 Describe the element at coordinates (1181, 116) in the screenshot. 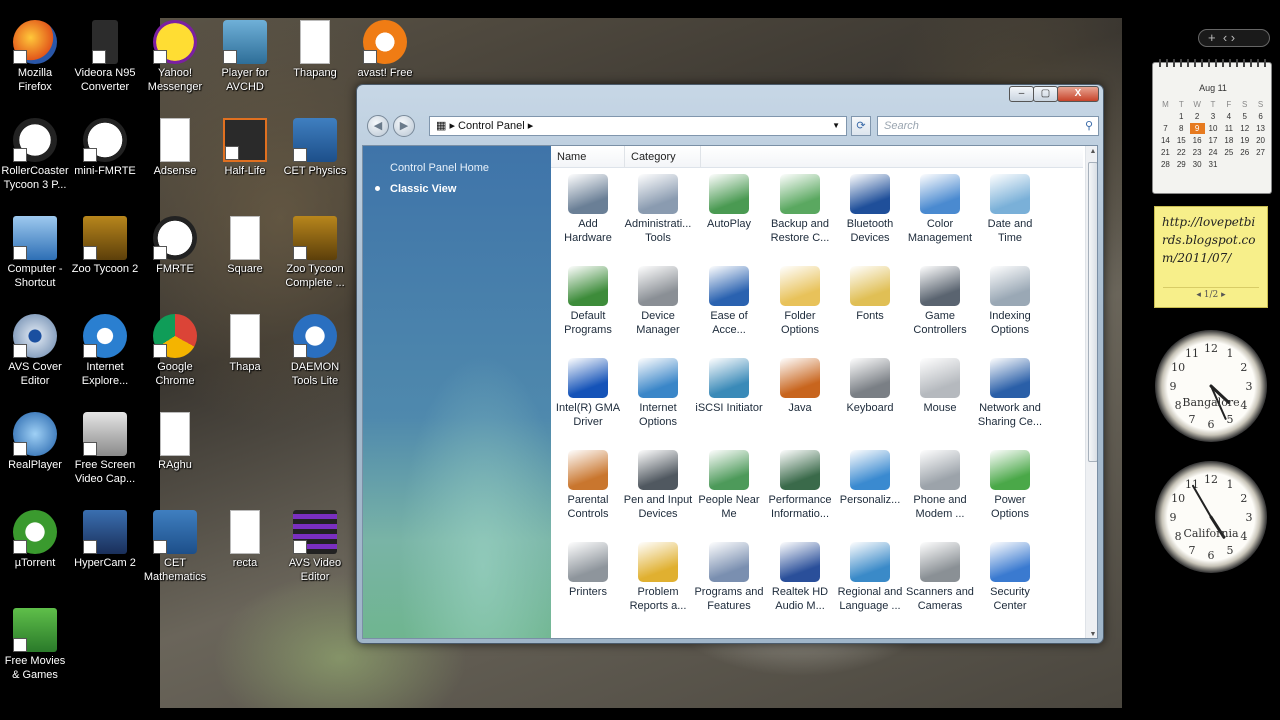

I see `calendar-day: 1` at that location.